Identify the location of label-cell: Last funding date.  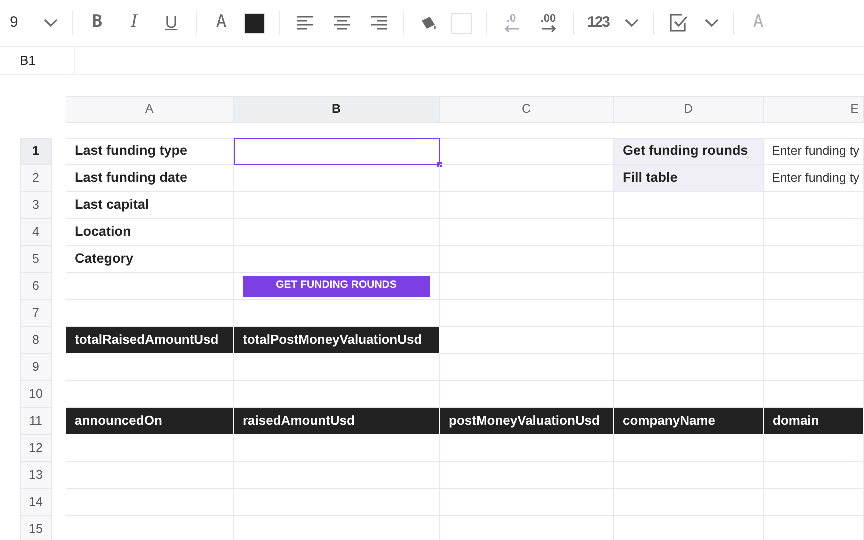
(150, 178).